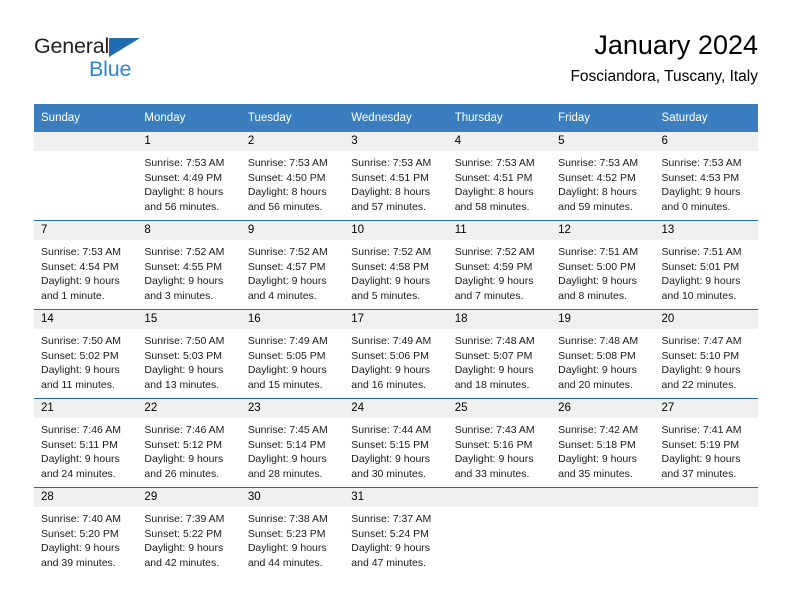 The image size is (792, 612). Describe the element at coordinates (183, 533) in the screenshot. I see `sunset-text: Sunset: 5:22 PM` at that location.